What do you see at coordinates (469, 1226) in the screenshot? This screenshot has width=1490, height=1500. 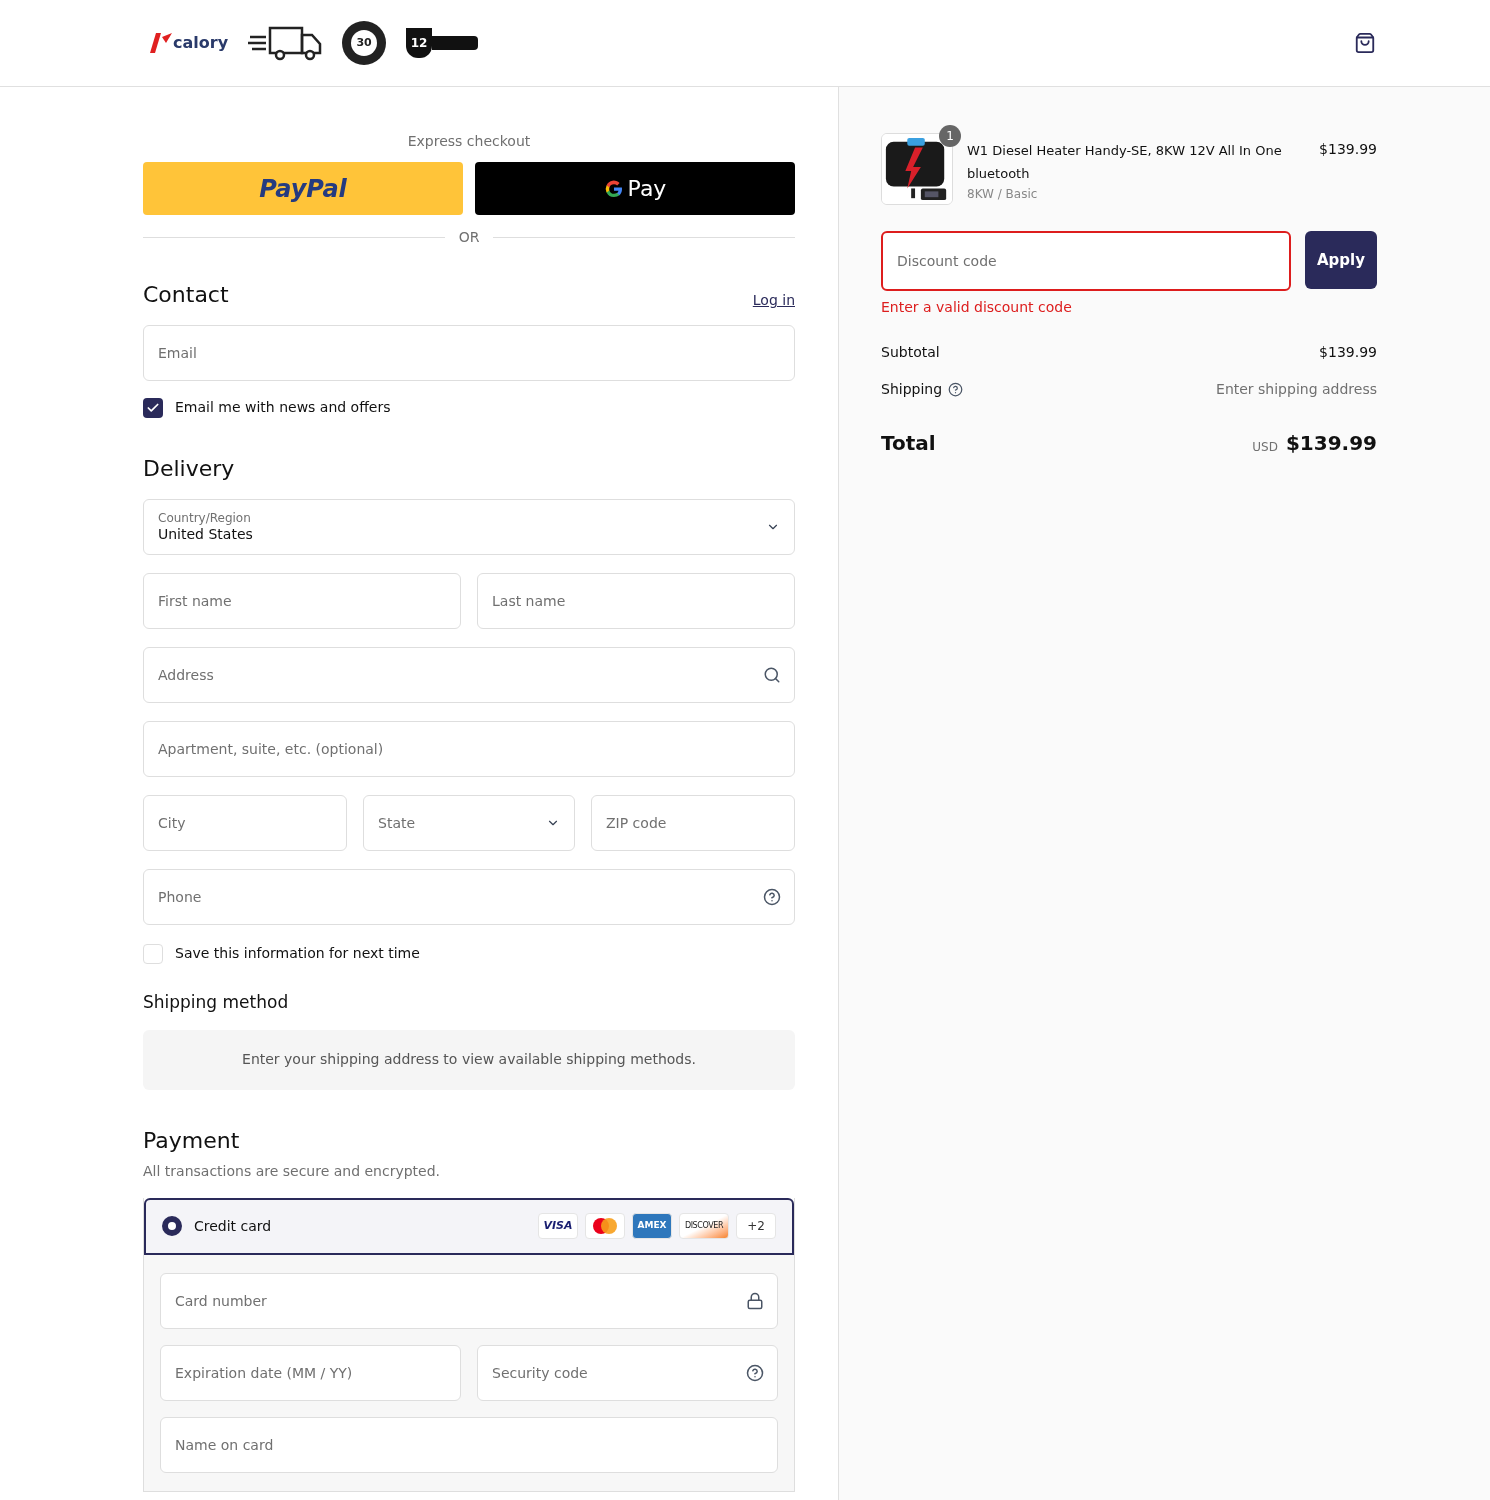 I see `credit-card-option: Credit card VISA AMEX DISCOVER +2` at bounding box center [469, 1226].